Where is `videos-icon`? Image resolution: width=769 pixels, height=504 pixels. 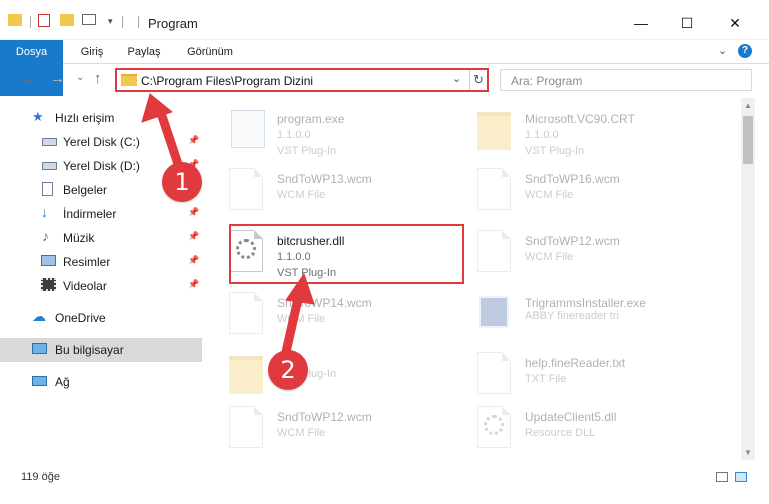 videos-icon is located at coordinates (48, 284).